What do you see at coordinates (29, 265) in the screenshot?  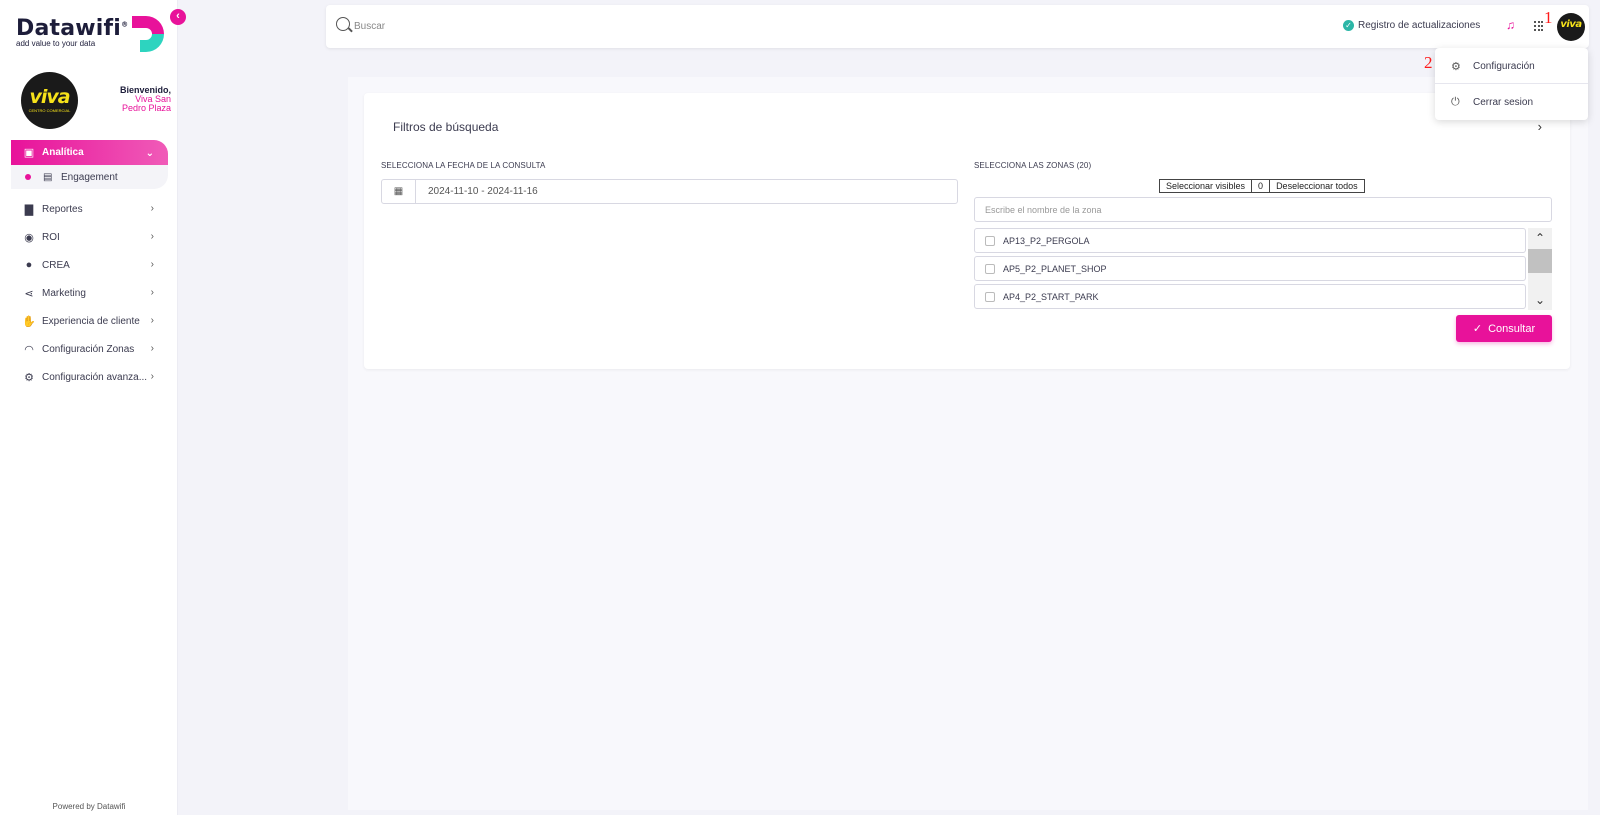 I see `bulb-icon: ●` at bounding box center [29, 265].